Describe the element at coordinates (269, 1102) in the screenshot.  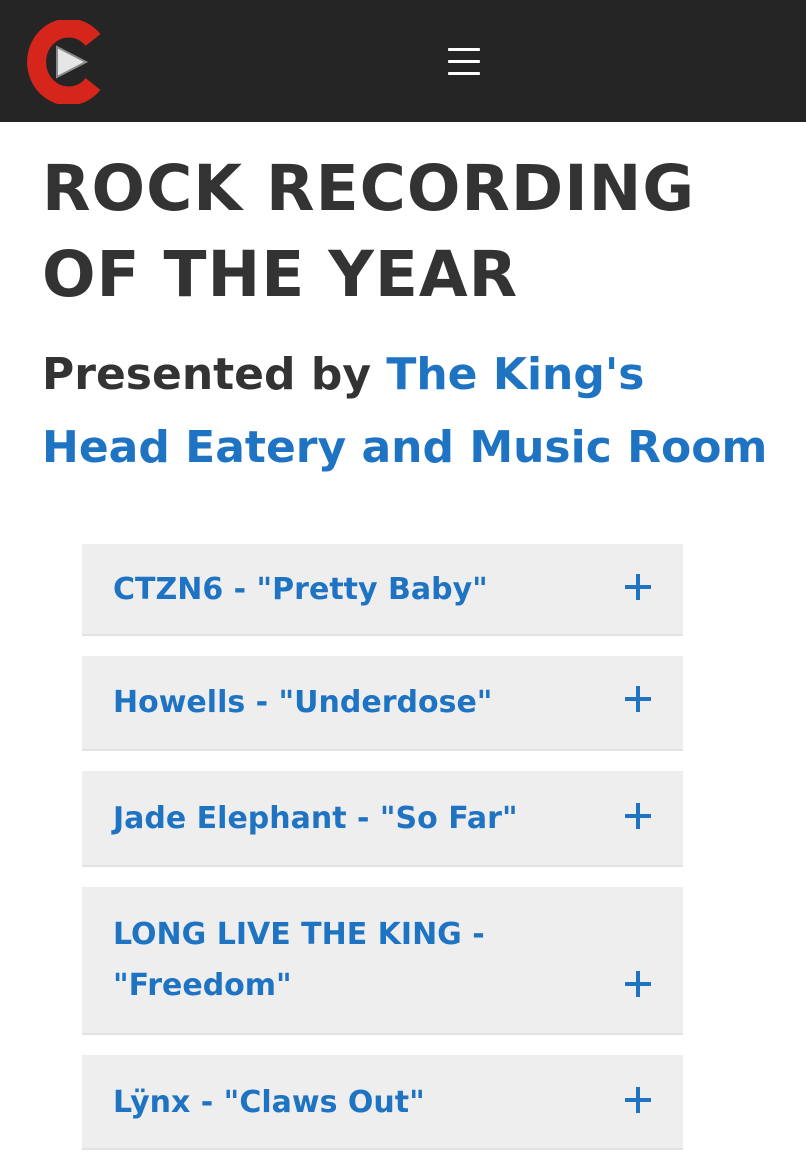
I see `accordion-item-label: Lÿnx - "Claws Out"` at that location.